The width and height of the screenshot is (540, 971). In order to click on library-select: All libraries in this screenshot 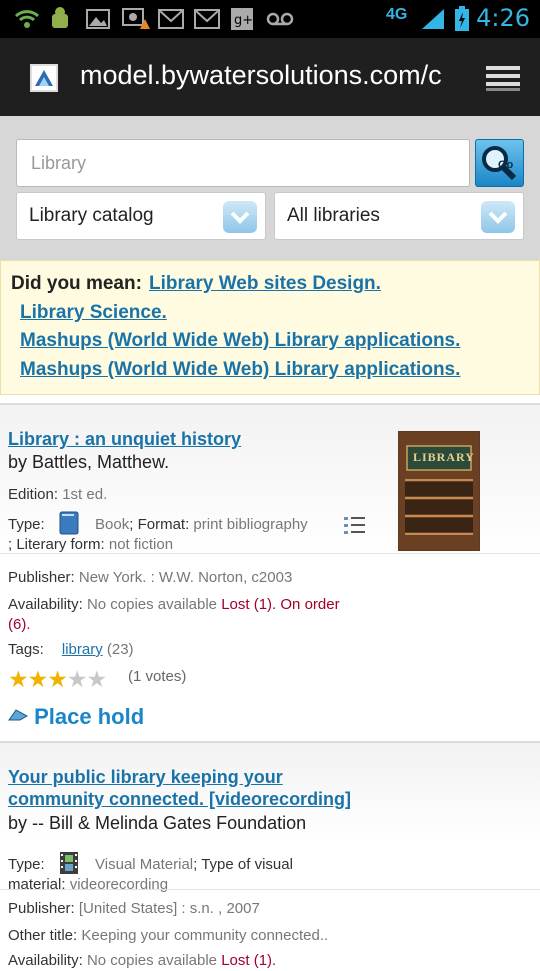, I will do `click(399, 216)`.